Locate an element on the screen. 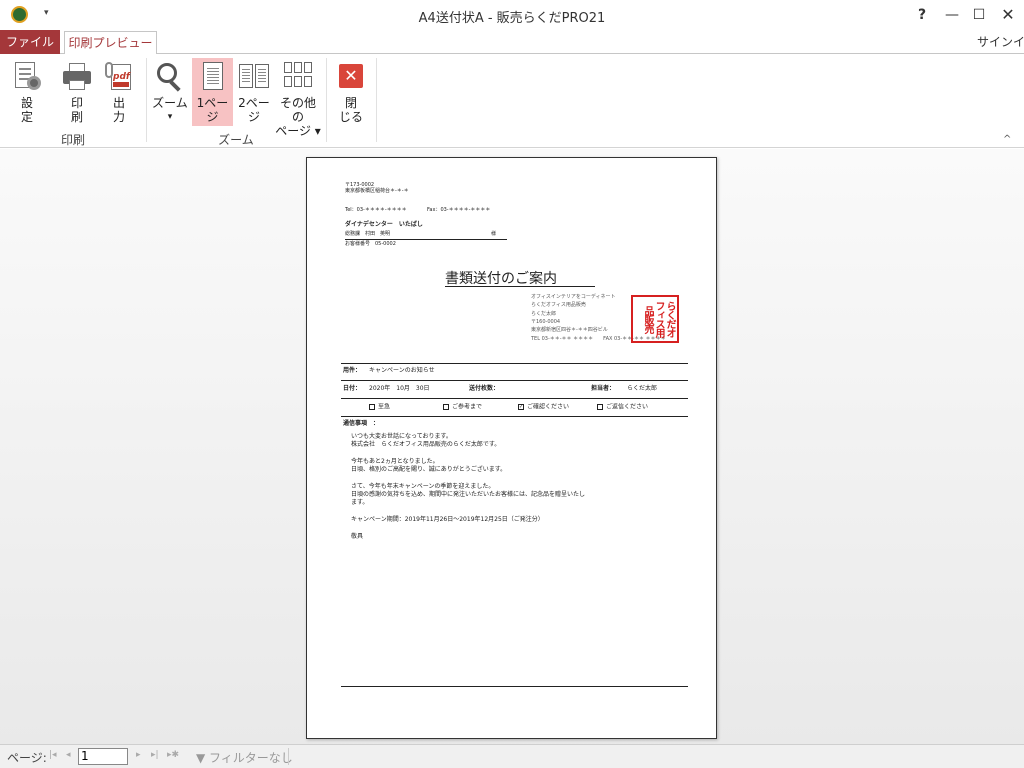  title-bar: ▾ A4送付状A - 販売らくだPRO21 ? — ☐ ✕ is located at coordinates (512, 15).